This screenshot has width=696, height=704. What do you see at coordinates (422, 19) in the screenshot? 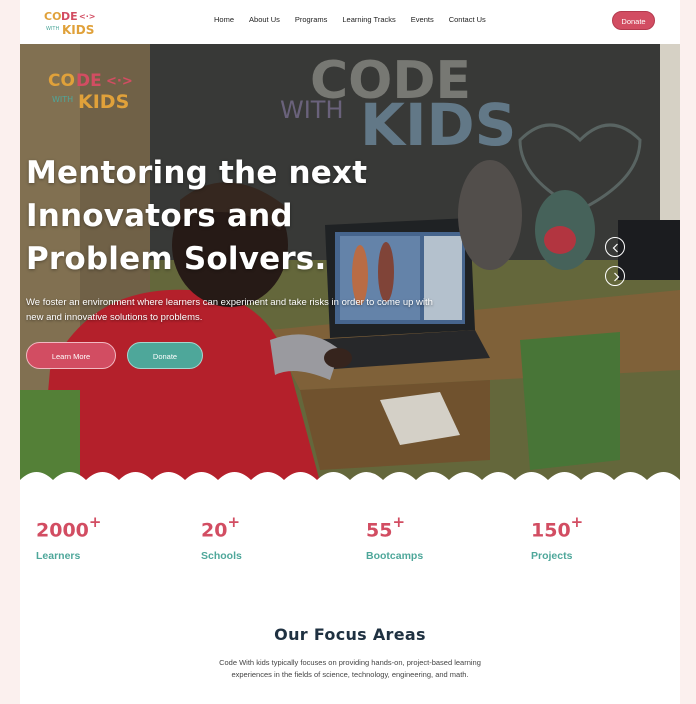
I see `nav-events: Events` at bounding box center [422, 19].